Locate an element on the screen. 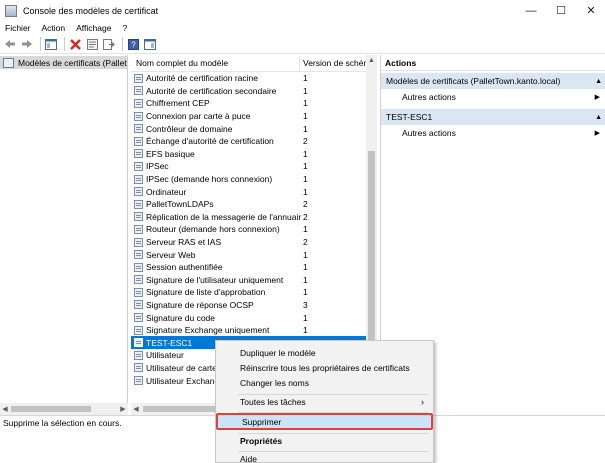 The width and height of the screenshot is (605, 463). export-list-button is located at coordinates (109, 44).